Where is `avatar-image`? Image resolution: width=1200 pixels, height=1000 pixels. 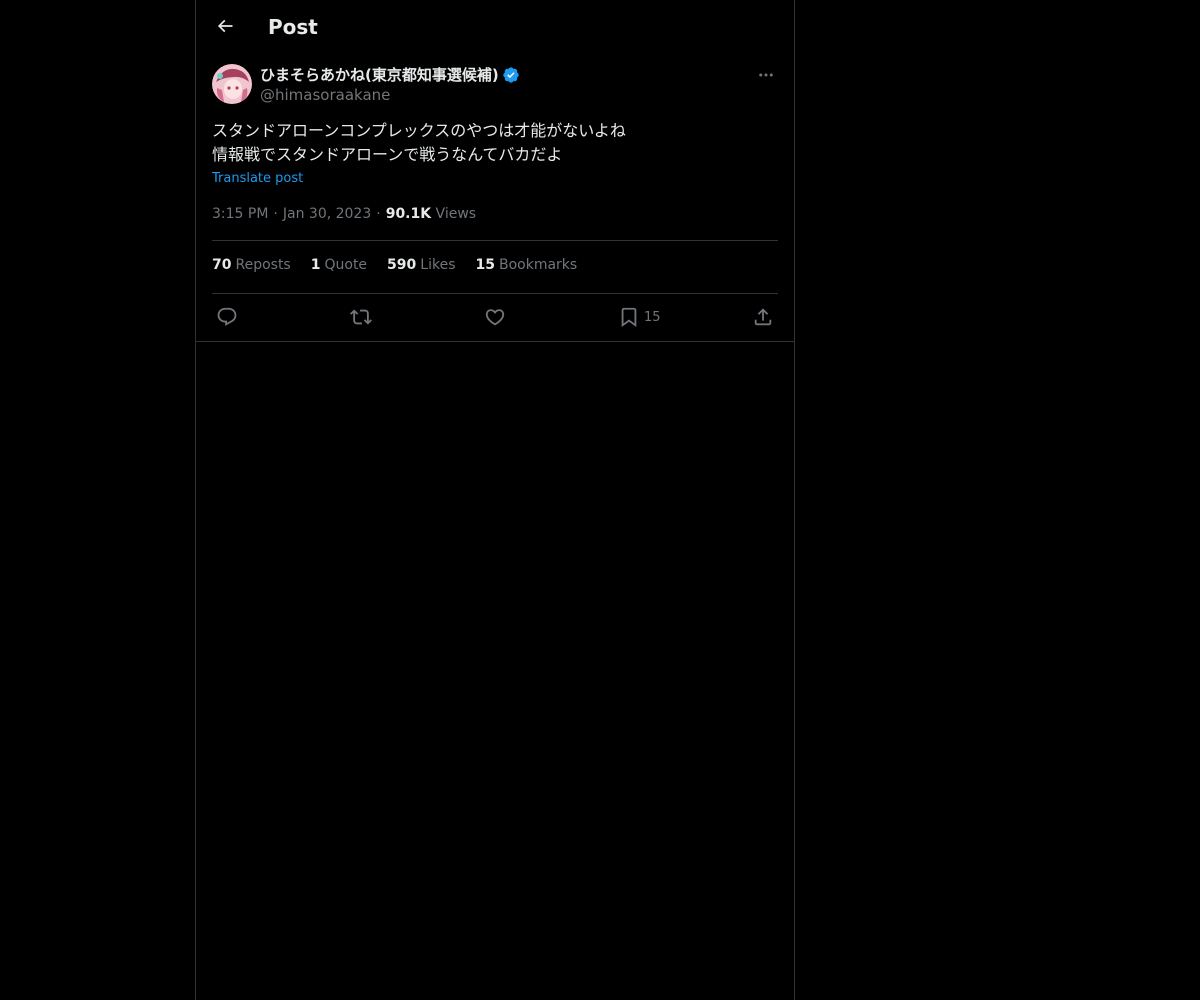 avatar-image is located at coordinates (232, 84).